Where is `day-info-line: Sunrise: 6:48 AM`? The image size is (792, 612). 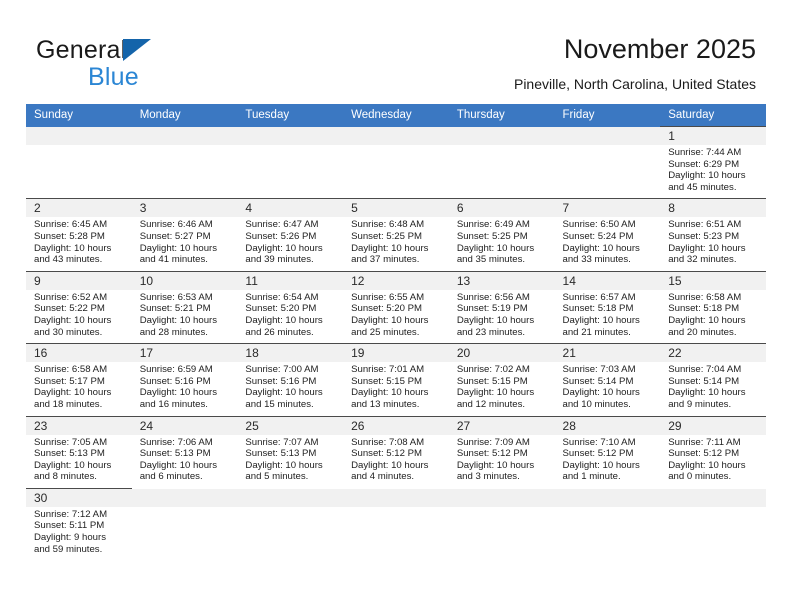 day-info-line: Sunrise: 6:48 AM is located at coordinates (388, 225).